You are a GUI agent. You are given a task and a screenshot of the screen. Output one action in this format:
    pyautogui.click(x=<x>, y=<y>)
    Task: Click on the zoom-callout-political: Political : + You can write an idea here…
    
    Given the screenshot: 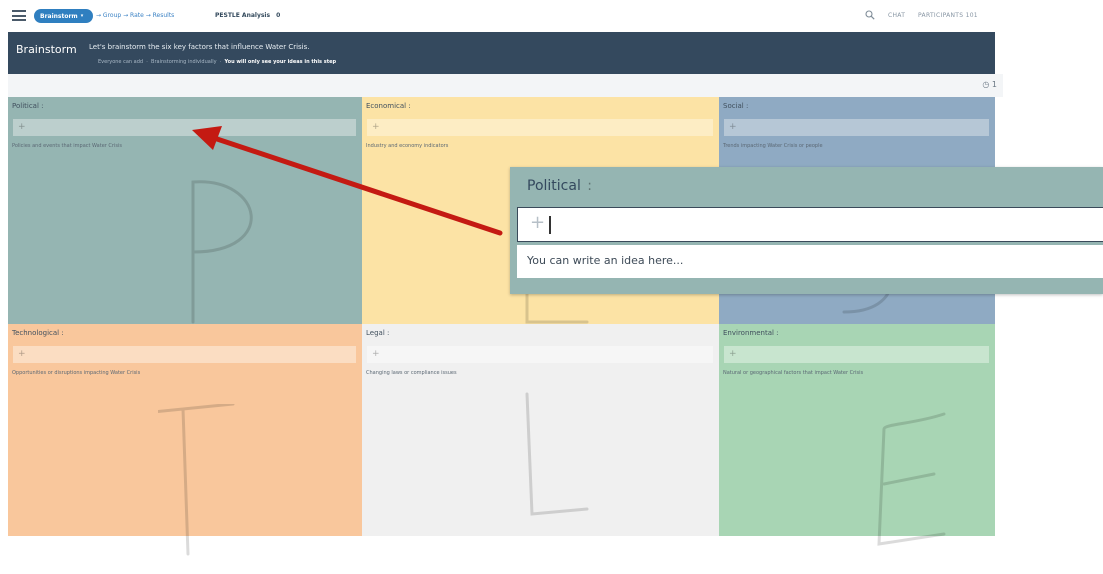 What is the action you would take?
    pyautogui.click(x=806, y=230)
    